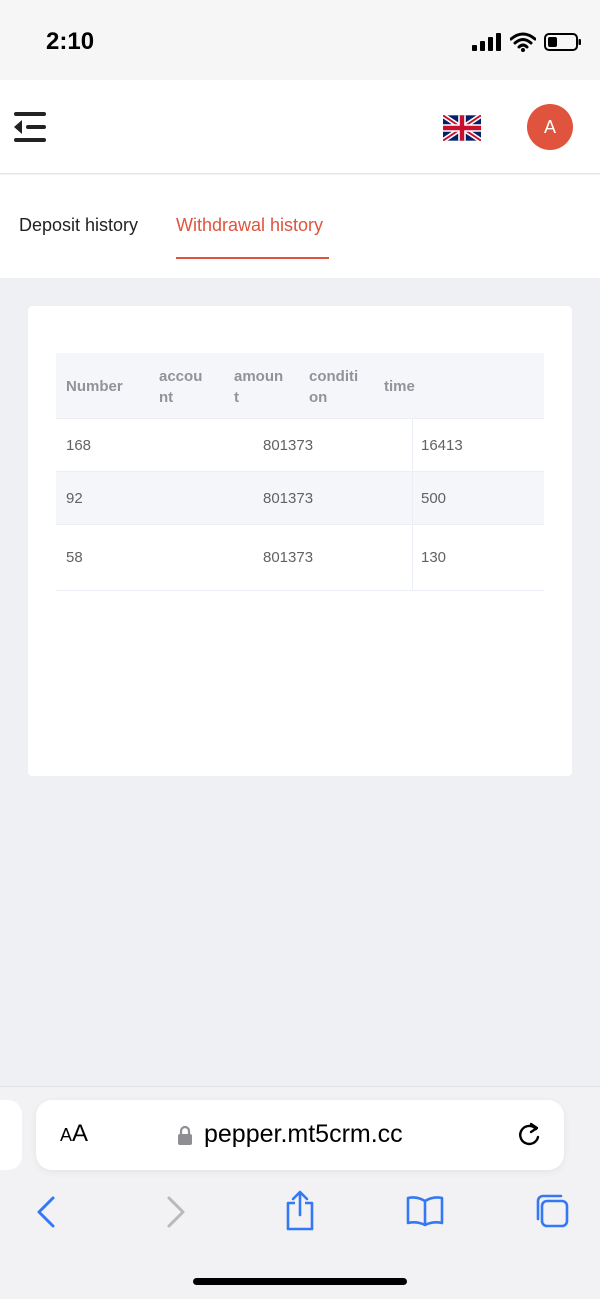  I want to click on battery-icon, so click(562, 42).